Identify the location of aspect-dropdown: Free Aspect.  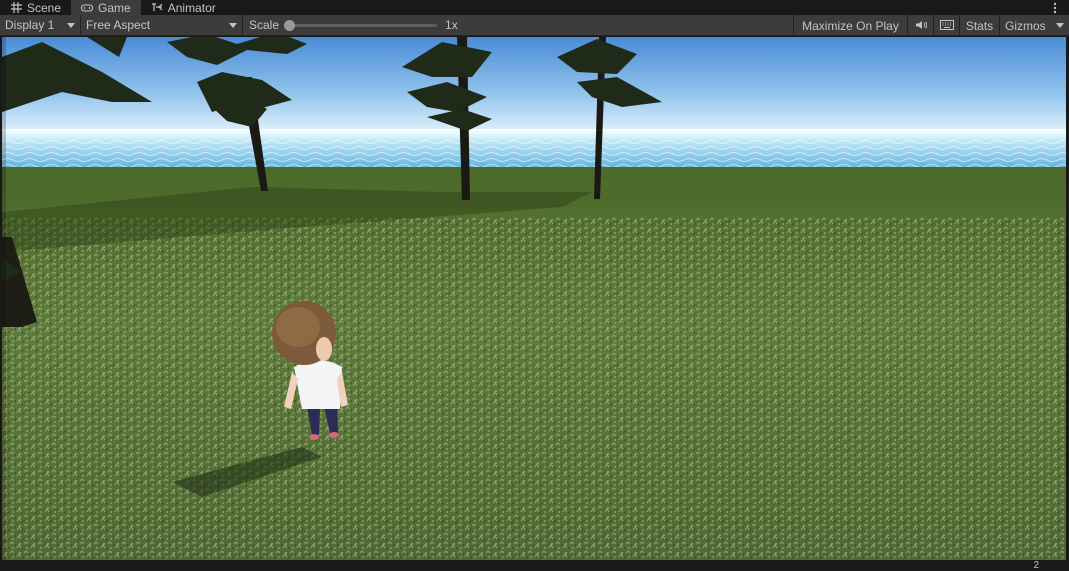
(162, 25).